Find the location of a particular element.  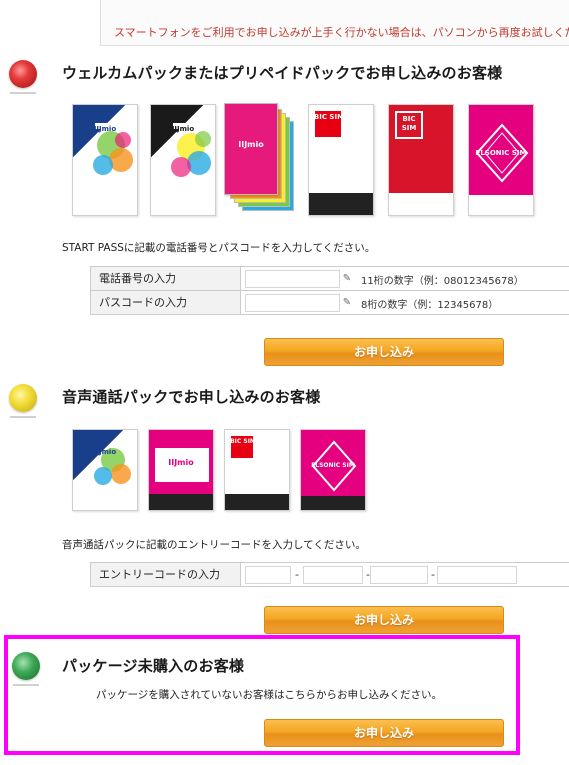

product-card-bicsim-voice: BIC SIM is located at coordinates (257, 470).